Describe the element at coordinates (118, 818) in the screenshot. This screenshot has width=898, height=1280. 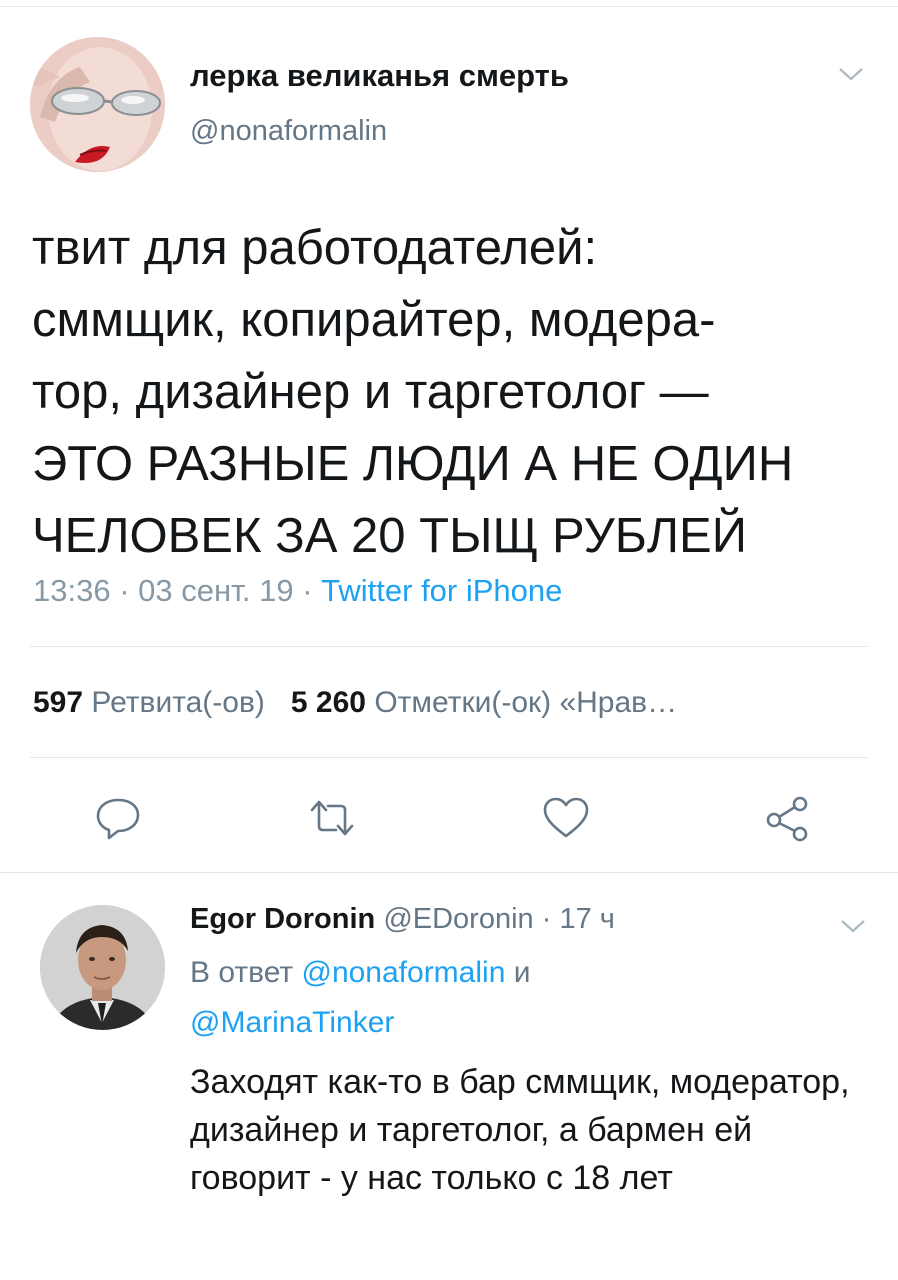
I see `reply-icon` at that location.